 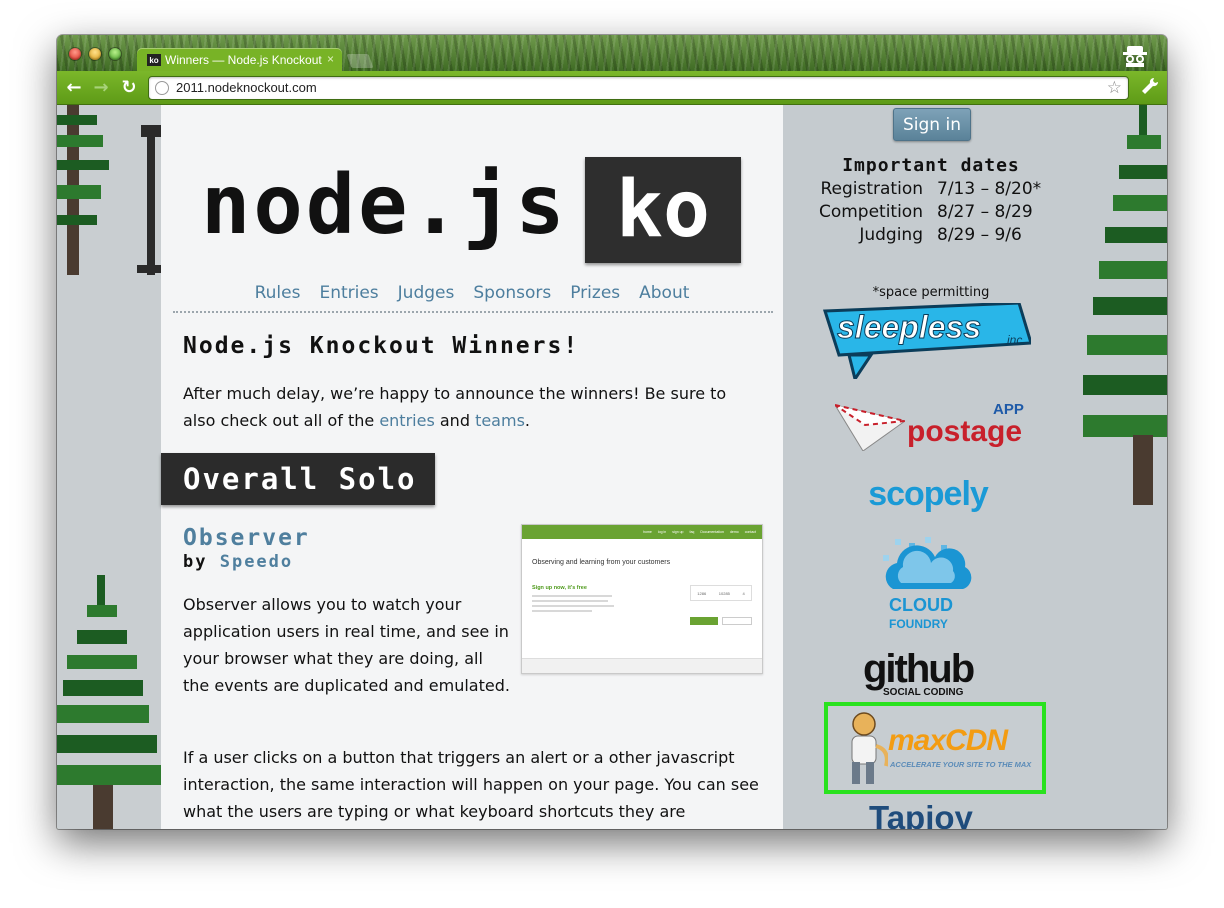 What do you see at coordinates (704, 621) in the screenshot?
I see `thumbnail-primary-button` at bounding box center [704, 621].